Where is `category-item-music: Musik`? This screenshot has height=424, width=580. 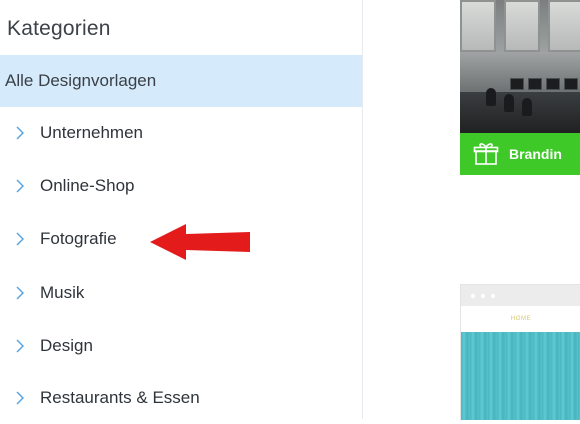 category-item-music: Musik is located at coordinates (181, 293).